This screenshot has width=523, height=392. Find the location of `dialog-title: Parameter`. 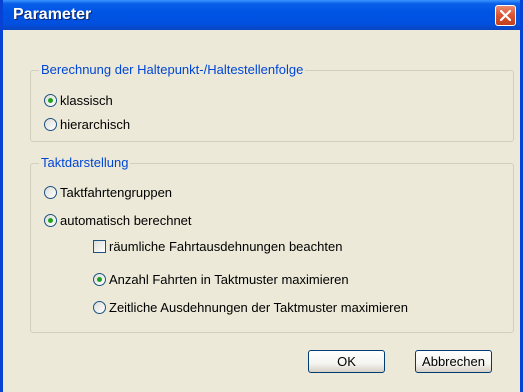

dialog-title: Parameter is located at coordinates (52, 14).